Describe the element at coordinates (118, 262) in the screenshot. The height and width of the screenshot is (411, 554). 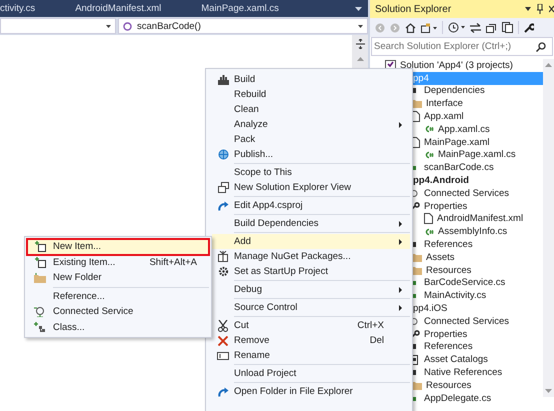
I see `menu-item: Existing Item... Shift+Alt+A` at that location.